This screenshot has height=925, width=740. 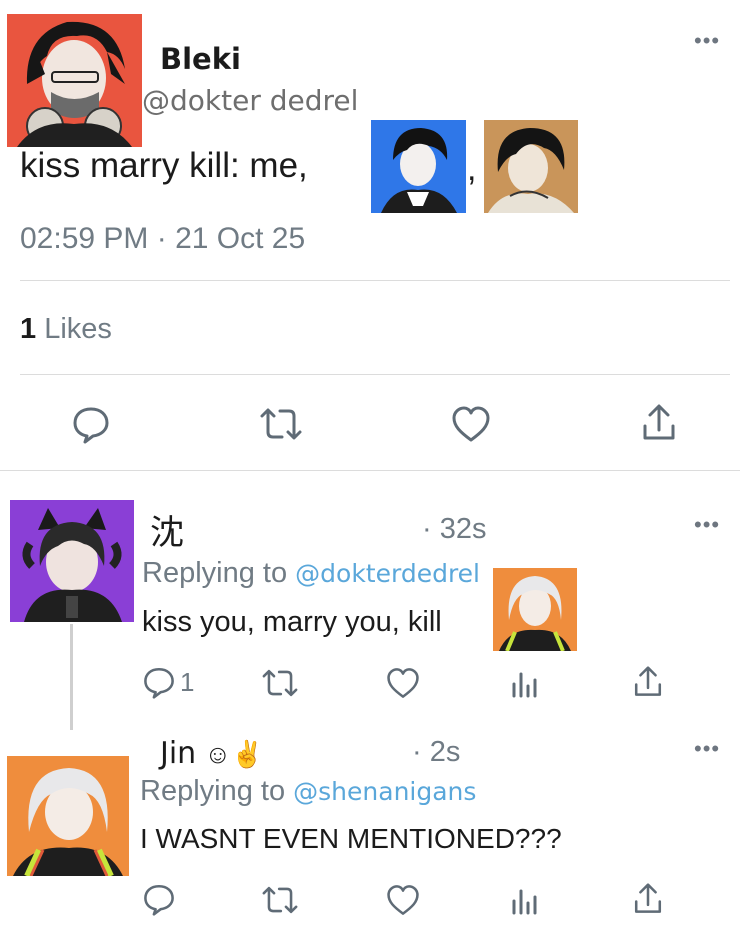 What do you see at coordinates (387, 573) in the screenshot?
I see `replying-to-handle: @dokterdedrel` at bounding box center [387, 573].